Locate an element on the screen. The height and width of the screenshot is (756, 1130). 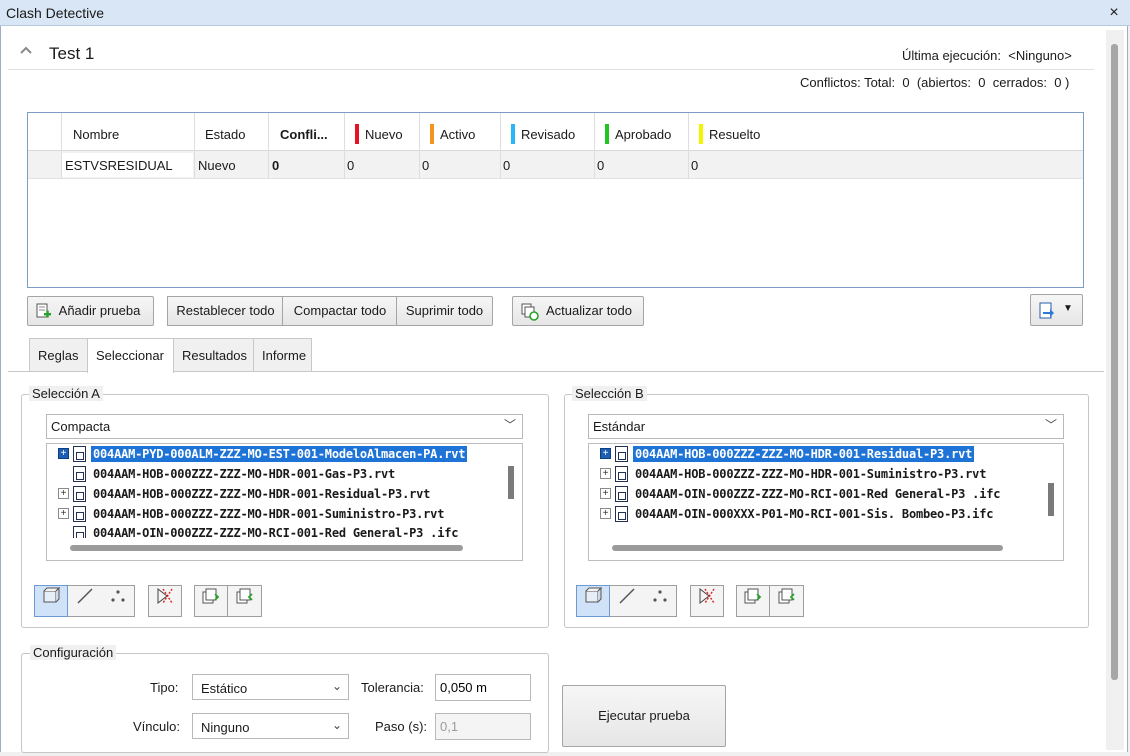
selection-a-mode-select: Compacta ﹀ is located at coordinates (284, 426).